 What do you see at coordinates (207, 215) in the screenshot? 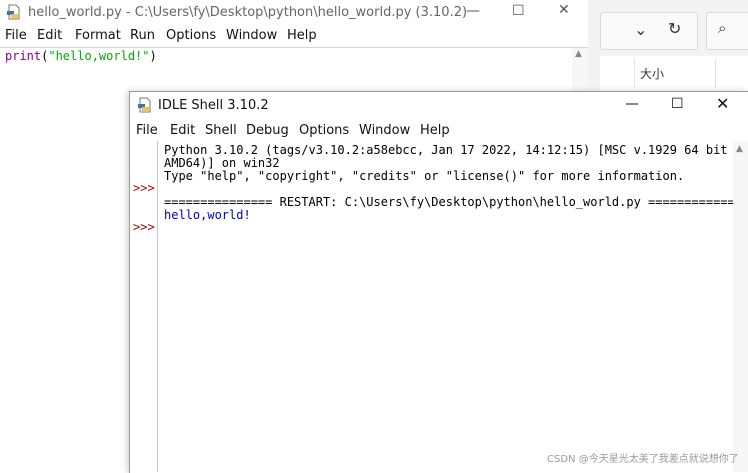
I see `program-output: hello,world!` at bounding box center [207, 215].